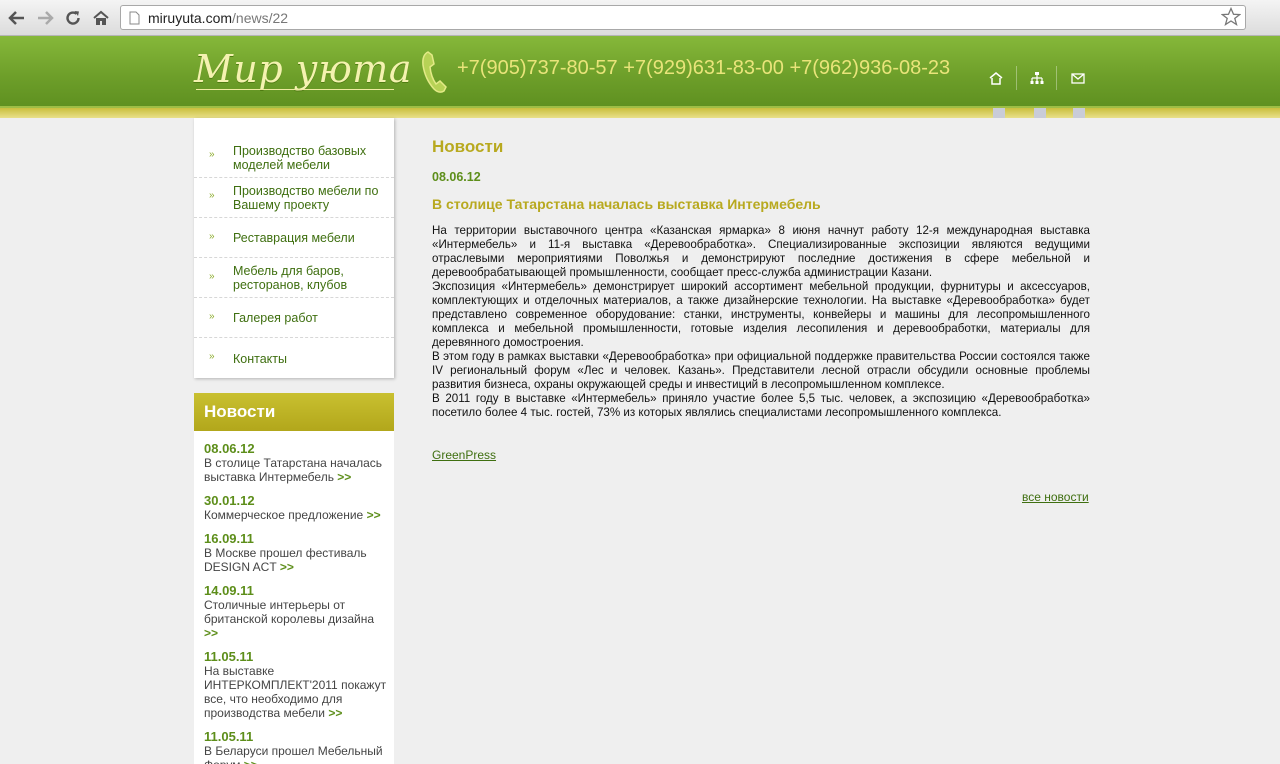 This screenshot has width=1280, height=764. What do you see at coordinates (297, 560) in the screenshot?
I see `news-text: В Москве прошел фестиваль DESIGN ACT >>` at bounding box center [297, 560].